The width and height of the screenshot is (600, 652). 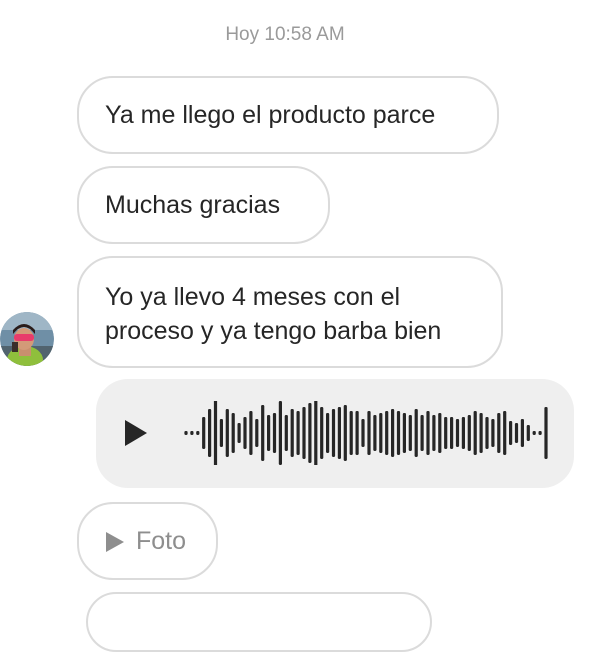 What do you see at coordinates (115, 542) in the screenshot?
I see `play-triangle-icon` at bounding box center [115, 542].